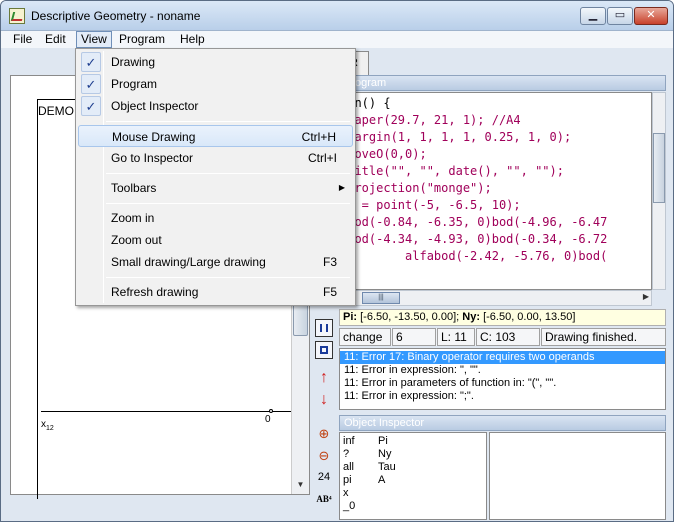 This screenshot has height=522, width=674. Describe the element at coordinates (430, 205) in the screenshot. I see `code-line: A = point(-5, -6.5, 10);` at that location.